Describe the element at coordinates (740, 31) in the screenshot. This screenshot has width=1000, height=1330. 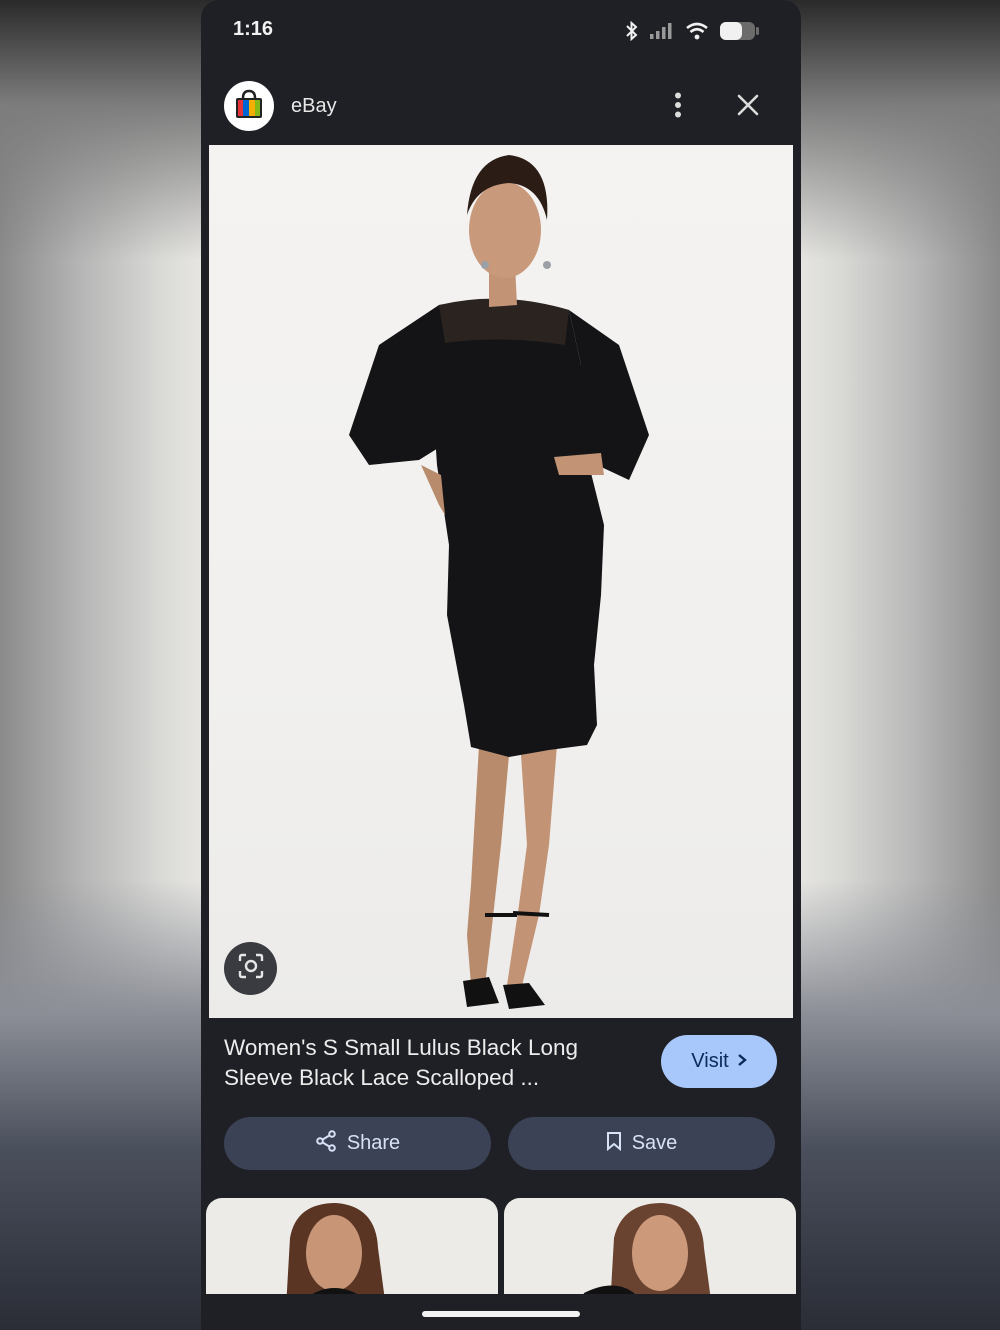
I see `battery-icon` at that location.